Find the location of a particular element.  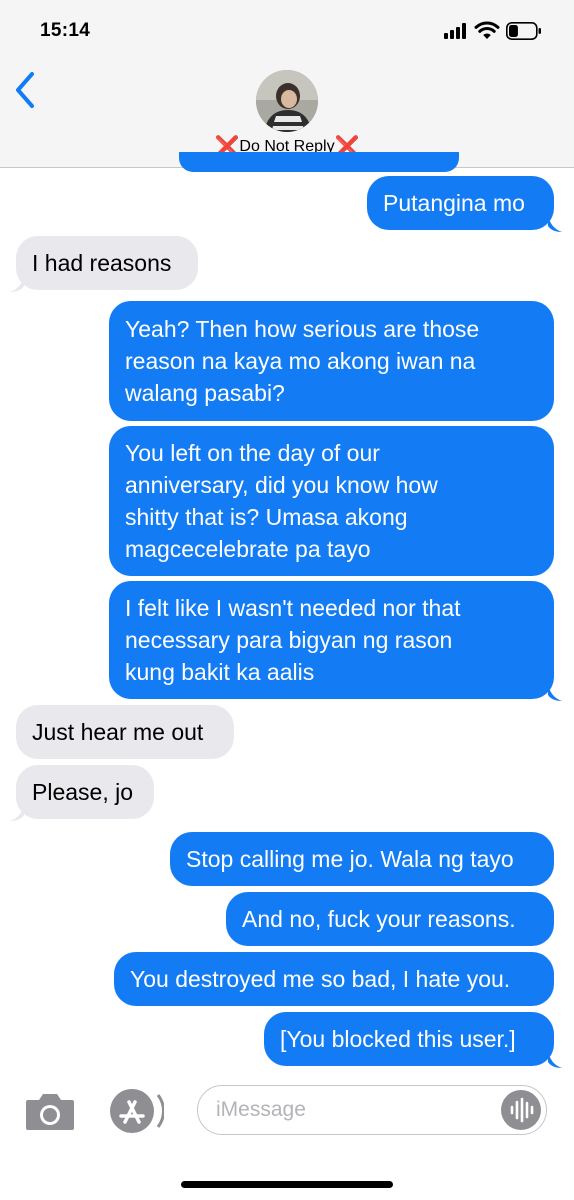

app-store-icon is located at coordinates (136, 1111).